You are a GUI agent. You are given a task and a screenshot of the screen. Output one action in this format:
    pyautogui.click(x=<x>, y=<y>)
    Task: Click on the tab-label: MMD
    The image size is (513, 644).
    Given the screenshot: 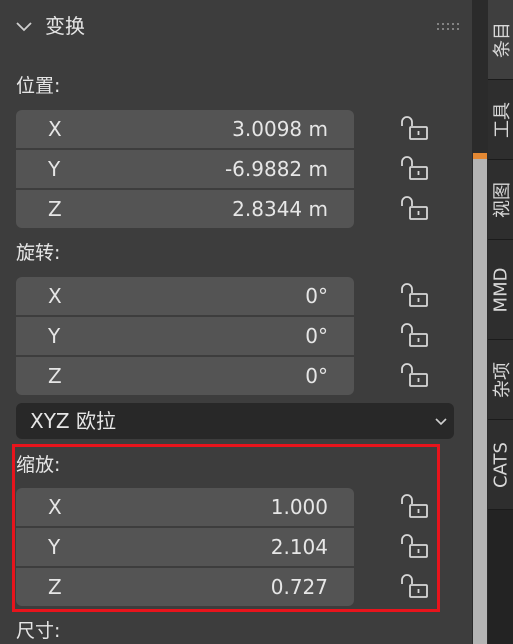 What is the action you would take?
    pyautogui.click(x=500, y=289)
    